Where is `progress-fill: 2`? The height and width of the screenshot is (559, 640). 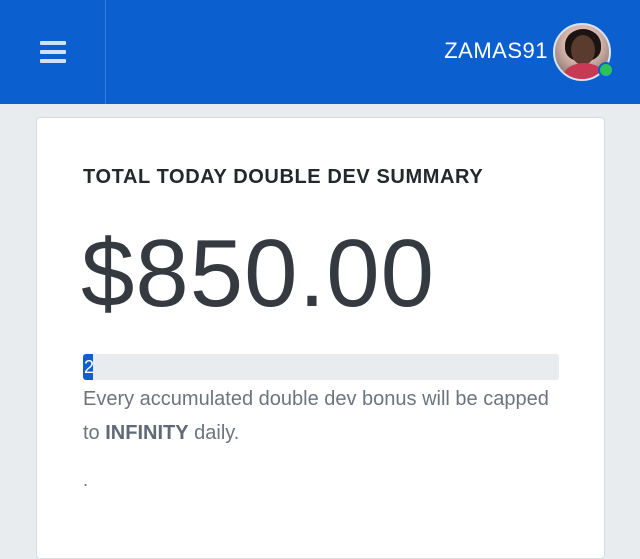
progress-fill: 2 is located at coordinates (88, 367).